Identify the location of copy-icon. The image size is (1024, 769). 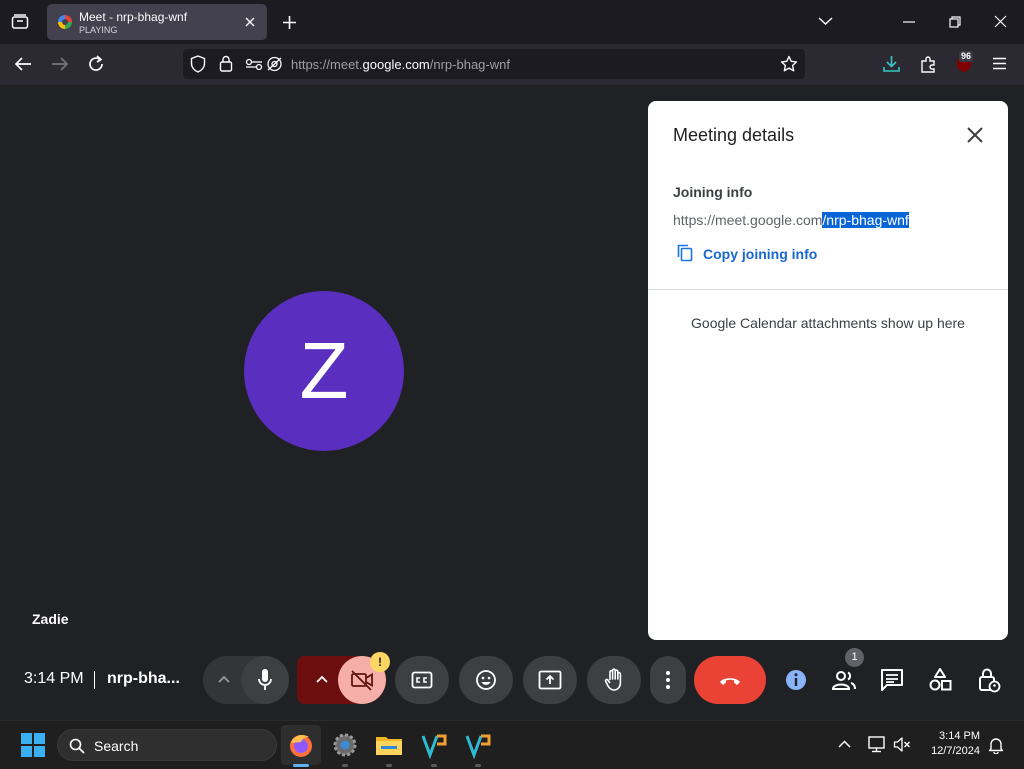
(685, 253).